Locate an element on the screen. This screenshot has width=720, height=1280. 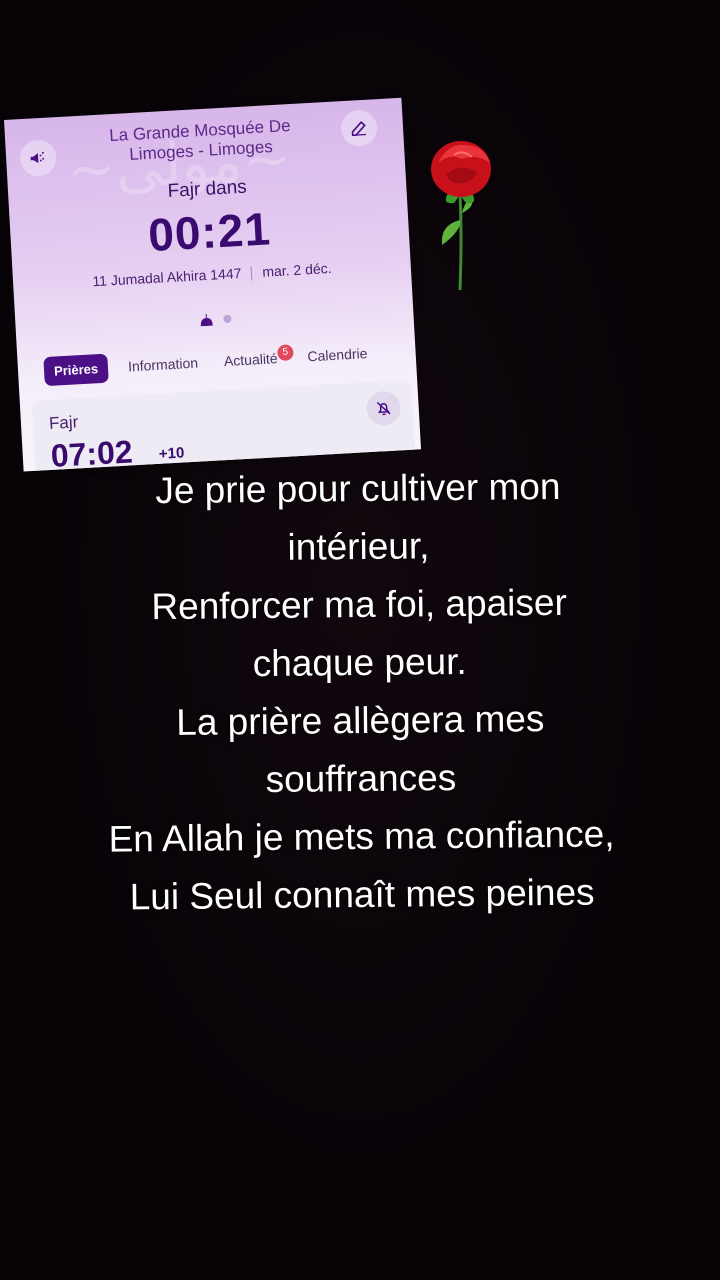
poem-line: La prière allègera mes is located at coordinates (360, 720).